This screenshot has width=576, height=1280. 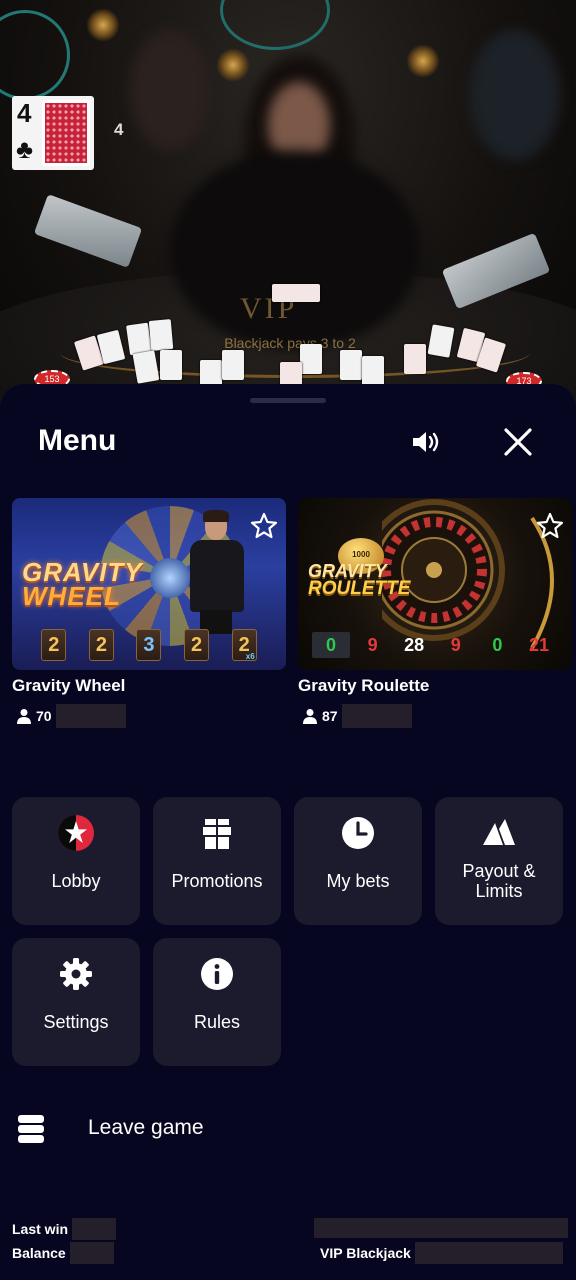 I want to click on dealer-hand-total: 4, so click(x=119, y=129).